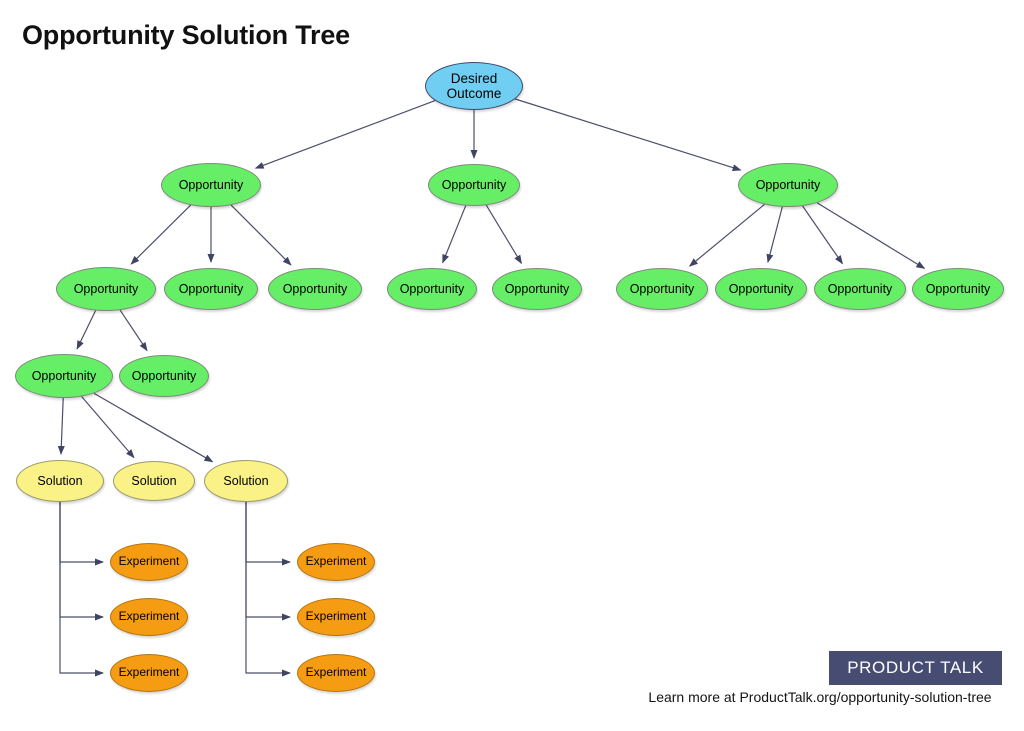  I want to click on node-opportunity-o2b: Opportunity, so click(537, 289).